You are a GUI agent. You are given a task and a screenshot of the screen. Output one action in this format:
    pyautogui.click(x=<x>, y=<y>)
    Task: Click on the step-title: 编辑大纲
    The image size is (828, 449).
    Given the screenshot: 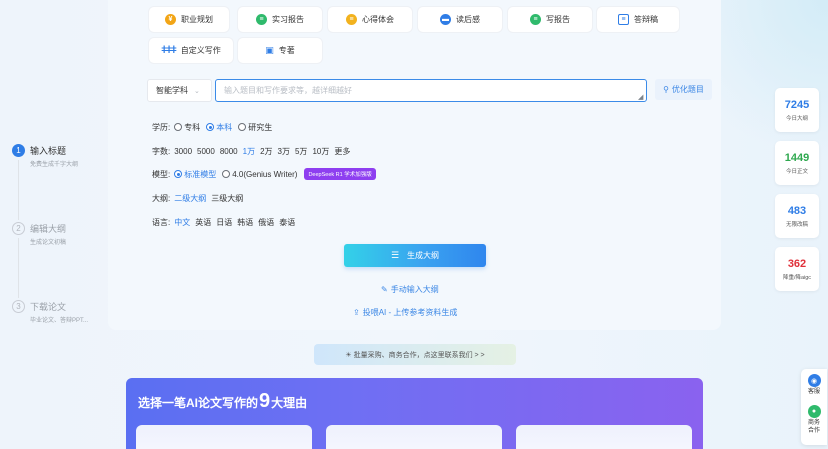 What is the action you would take?
    pyautogui.click(x=48, y=229)
    